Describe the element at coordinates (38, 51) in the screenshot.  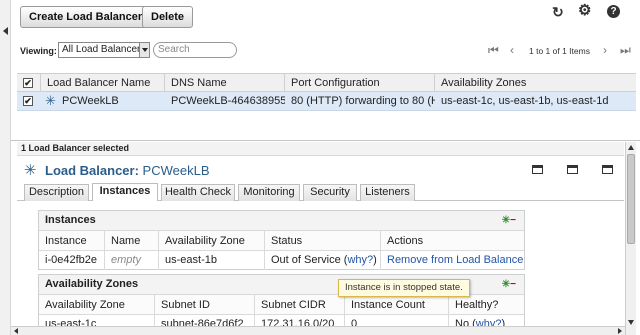
I see `viewing-label: Viewing:` at that location.